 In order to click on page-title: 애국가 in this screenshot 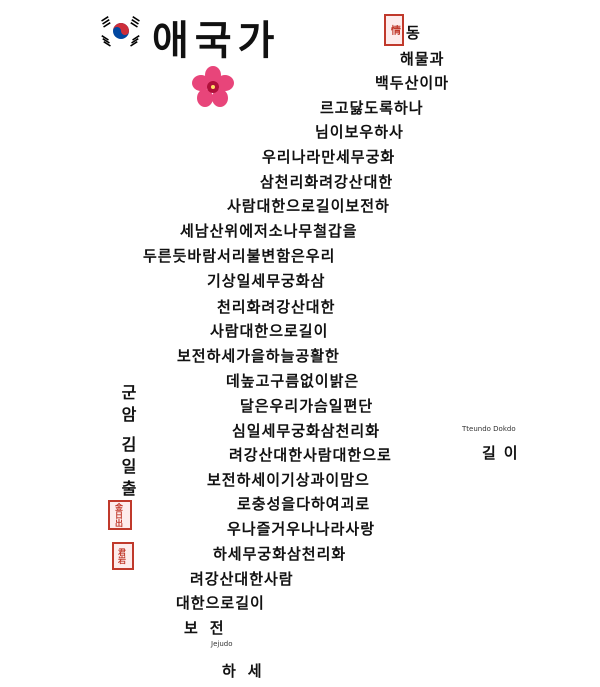, I will do `click(216, 41)`.